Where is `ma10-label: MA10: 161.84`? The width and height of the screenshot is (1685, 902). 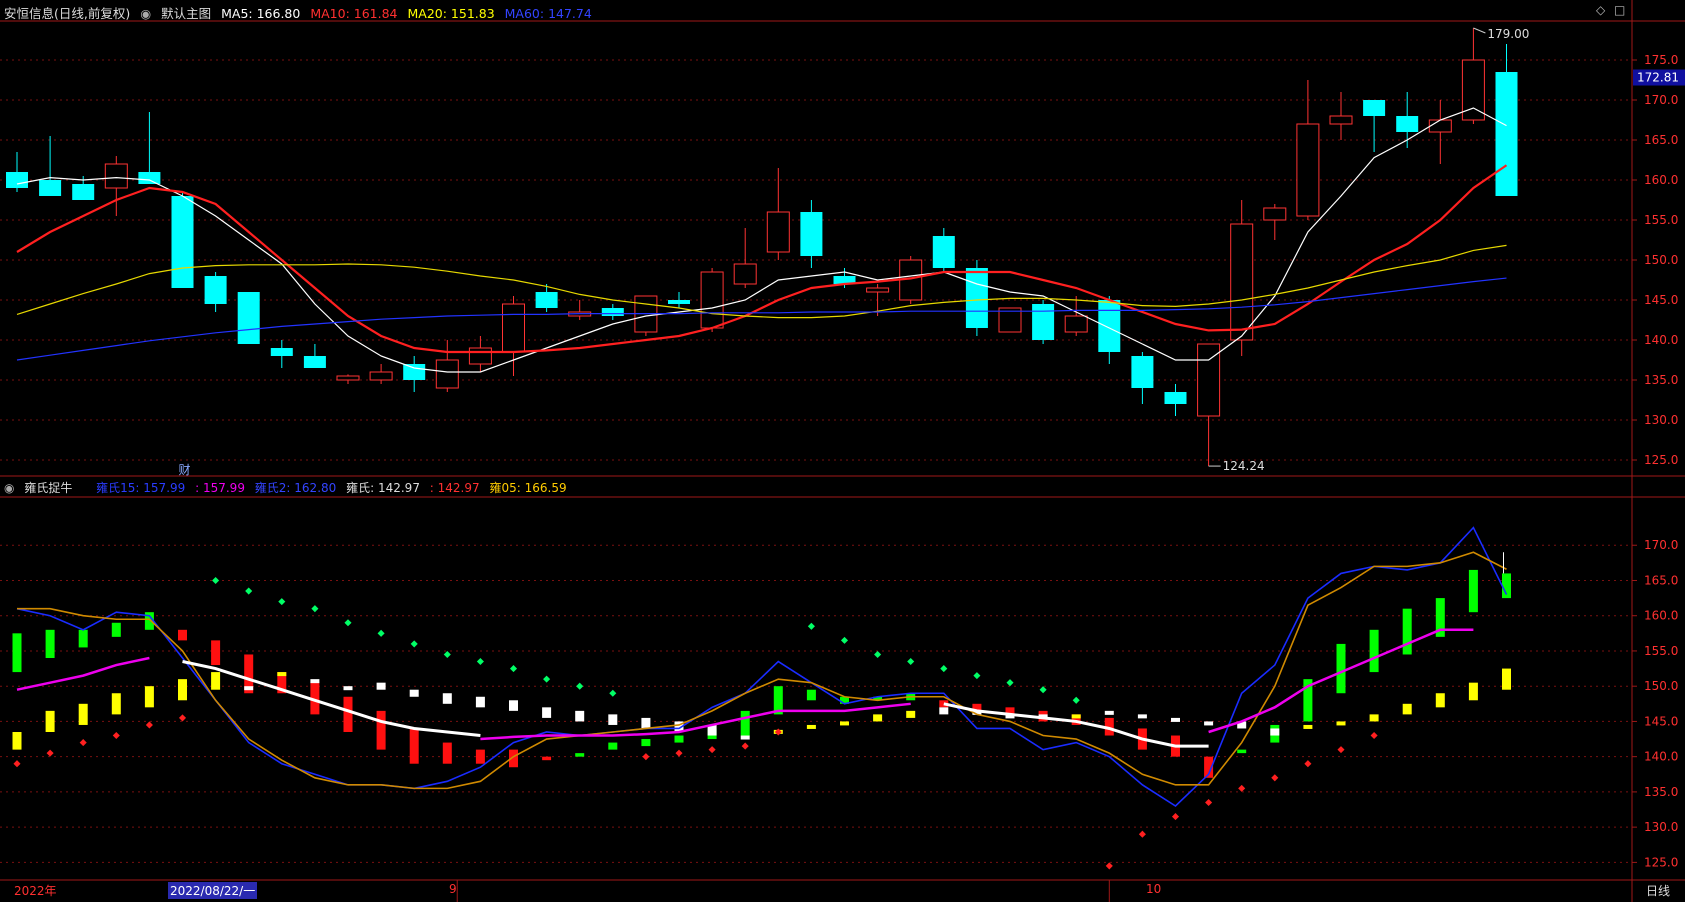
ma10-label: MA10: 161.84 is located at coordinates (354, 13).